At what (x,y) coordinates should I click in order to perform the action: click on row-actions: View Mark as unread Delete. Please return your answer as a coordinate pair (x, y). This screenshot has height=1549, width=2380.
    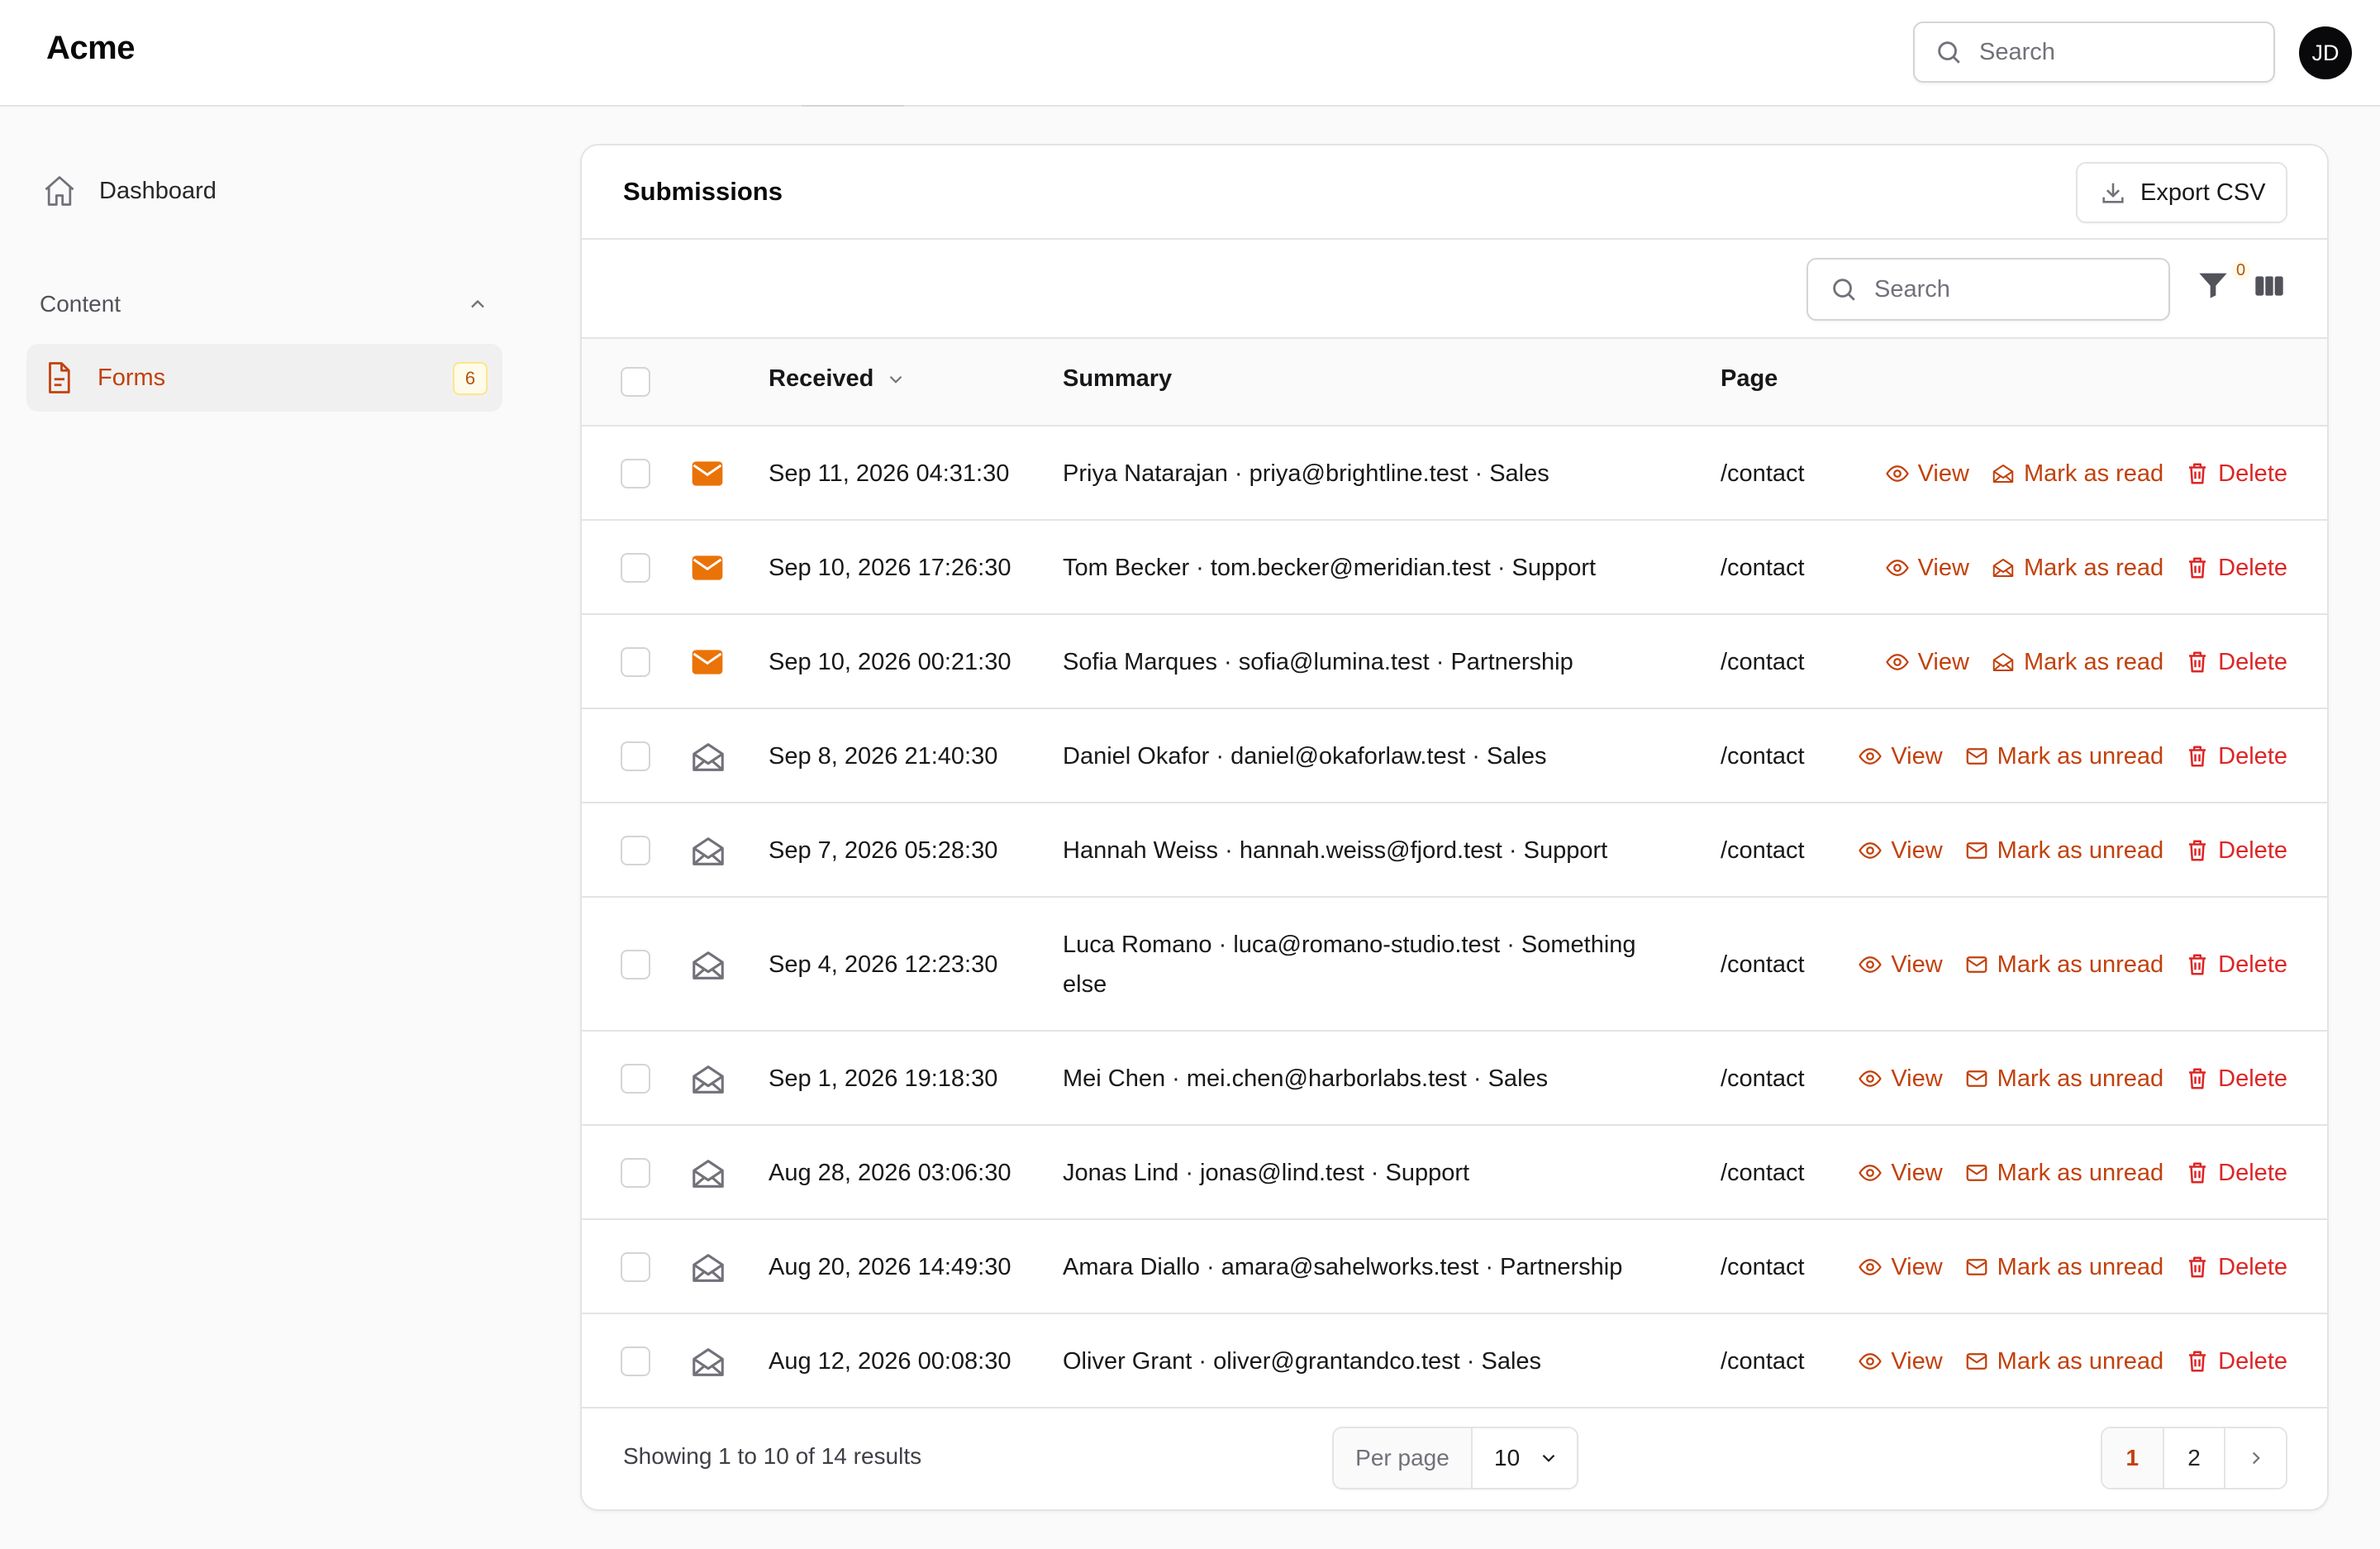
    Looking at the image, I should click on (2061, 756).